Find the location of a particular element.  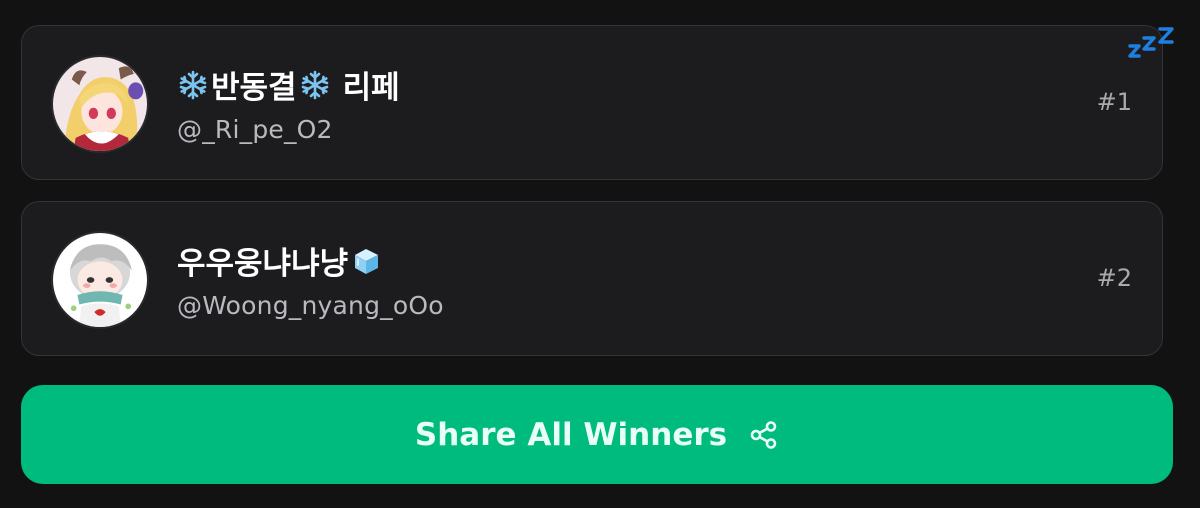

winner-name-text: 반동결 is located at coordinates (254, 88).